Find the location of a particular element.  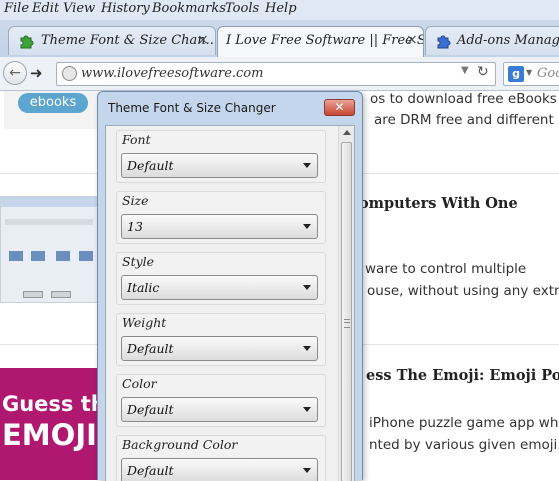

color-label: Color is located at coordinates (139, 383).